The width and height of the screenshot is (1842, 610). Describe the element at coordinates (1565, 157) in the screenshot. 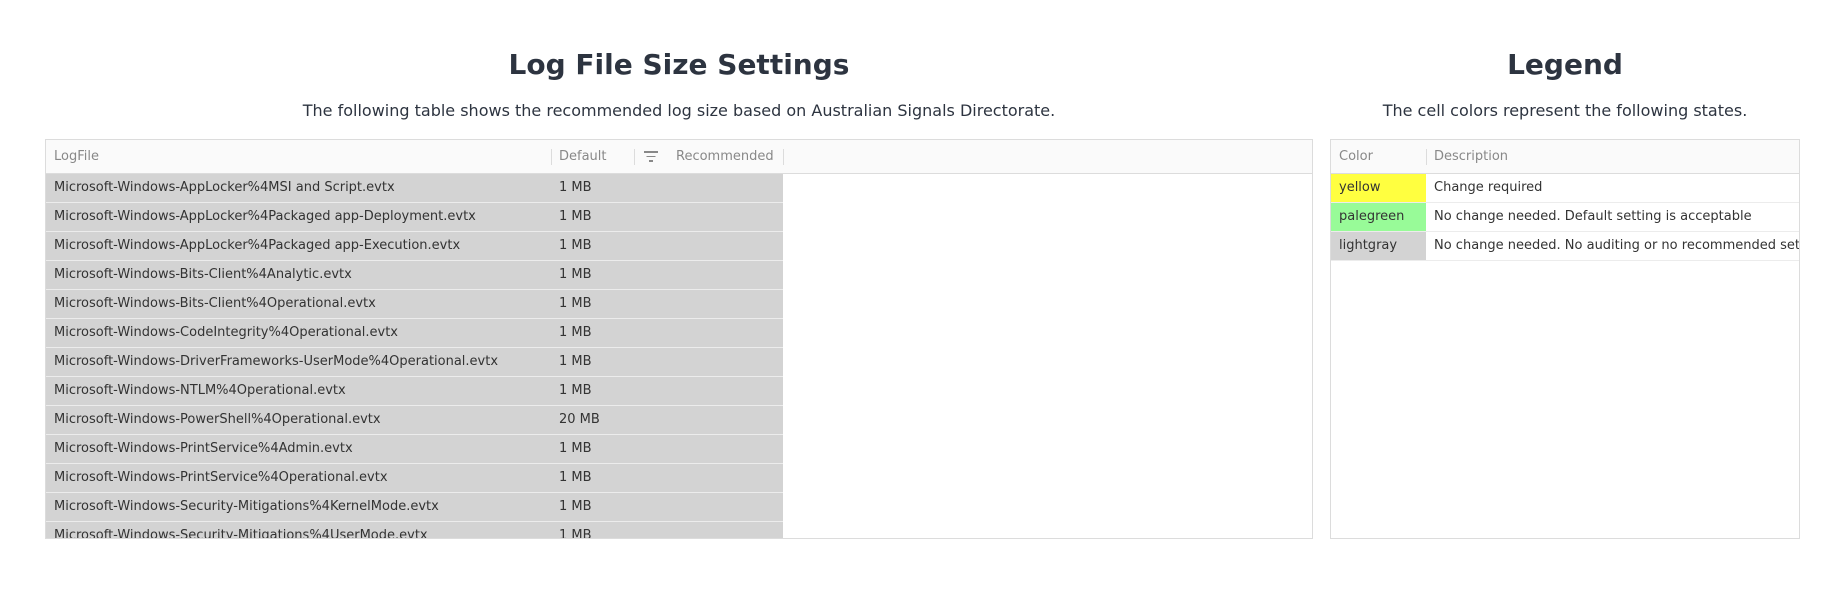

I see `legend-header: Color Description` at that location.